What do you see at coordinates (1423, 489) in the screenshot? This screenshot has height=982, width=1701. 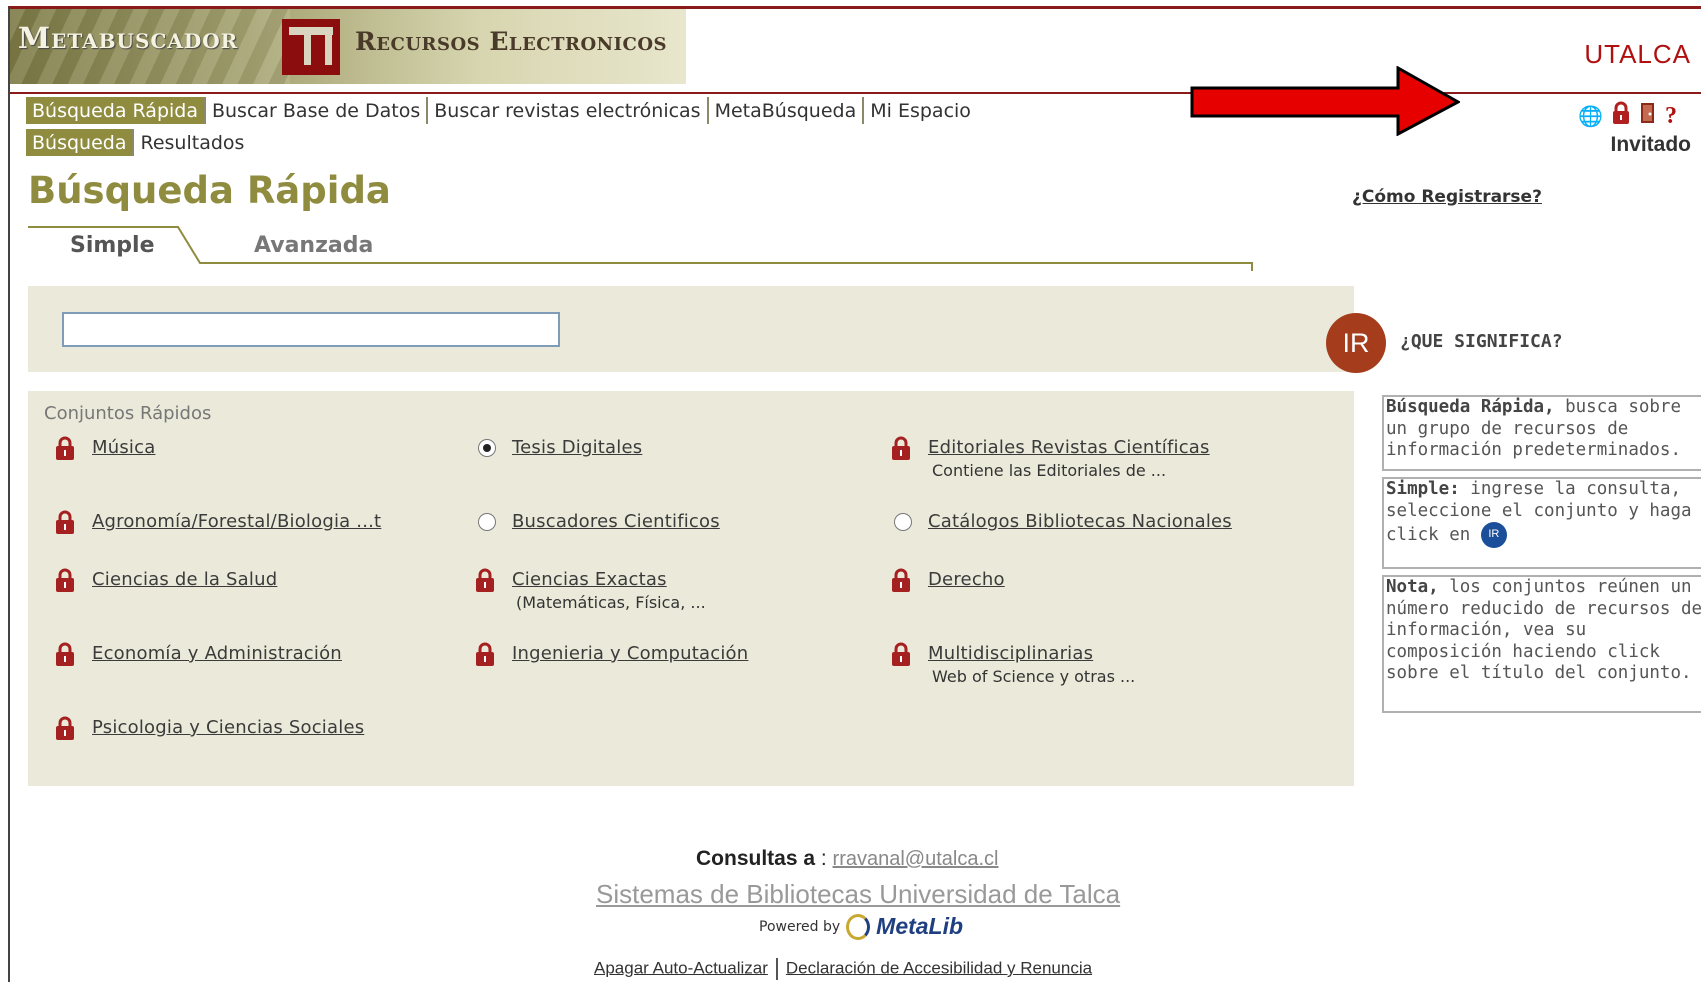 I see `help-bold: Simple:` at bounding box center [1423, 489].